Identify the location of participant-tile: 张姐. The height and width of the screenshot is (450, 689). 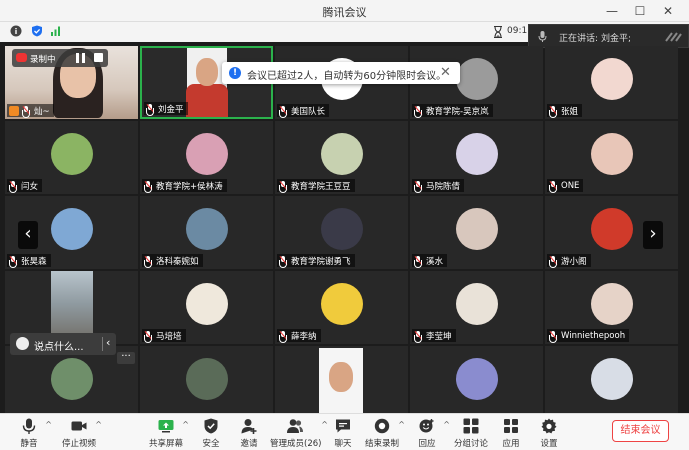
(611, 82).